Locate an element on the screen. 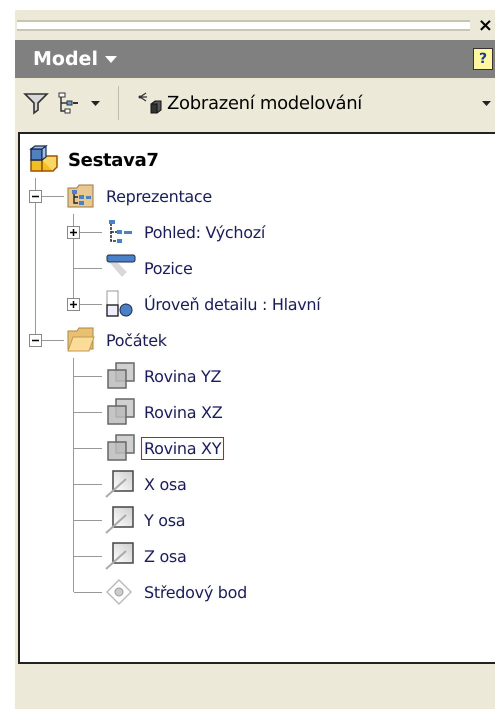 The height and width of the screenshot is (709, 495). tree-item: Z osa is located at coordinates (165, 556).